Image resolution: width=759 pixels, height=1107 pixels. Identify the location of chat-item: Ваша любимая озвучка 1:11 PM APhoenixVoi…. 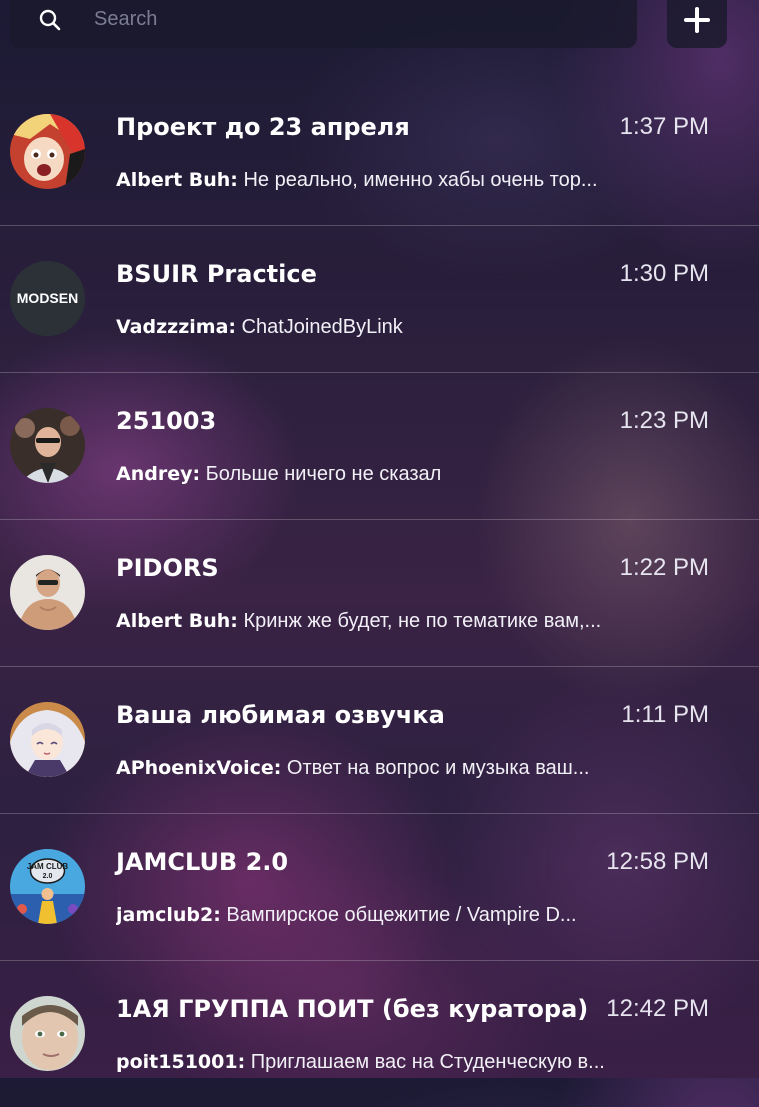
(379, 740).